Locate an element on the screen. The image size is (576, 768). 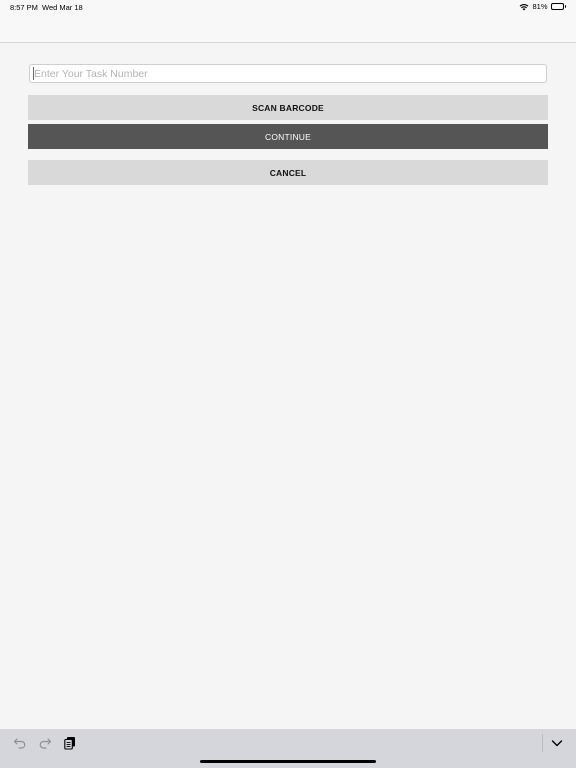
text-caret is located at coordinates (33, 73).